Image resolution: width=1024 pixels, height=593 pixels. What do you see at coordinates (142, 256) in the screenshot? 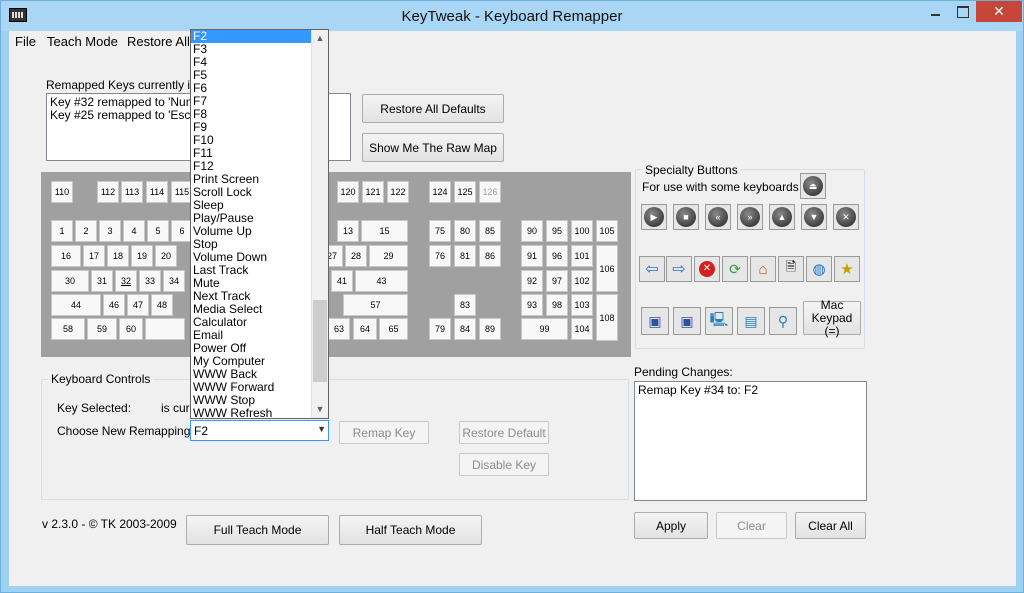
I see `key-19: 19` at bounding box center [142, 256].